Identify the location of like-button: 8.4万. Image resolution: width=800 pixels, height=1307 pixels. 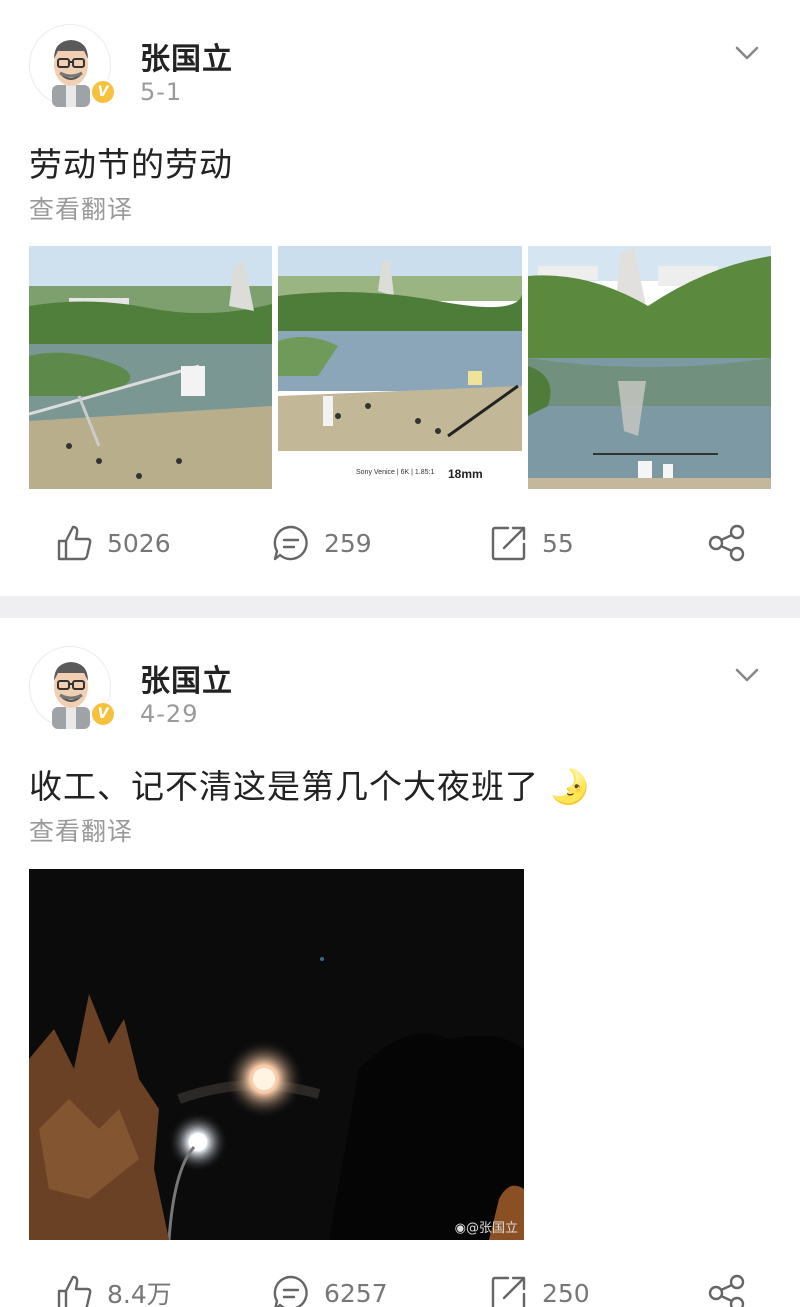
(113, 1290).